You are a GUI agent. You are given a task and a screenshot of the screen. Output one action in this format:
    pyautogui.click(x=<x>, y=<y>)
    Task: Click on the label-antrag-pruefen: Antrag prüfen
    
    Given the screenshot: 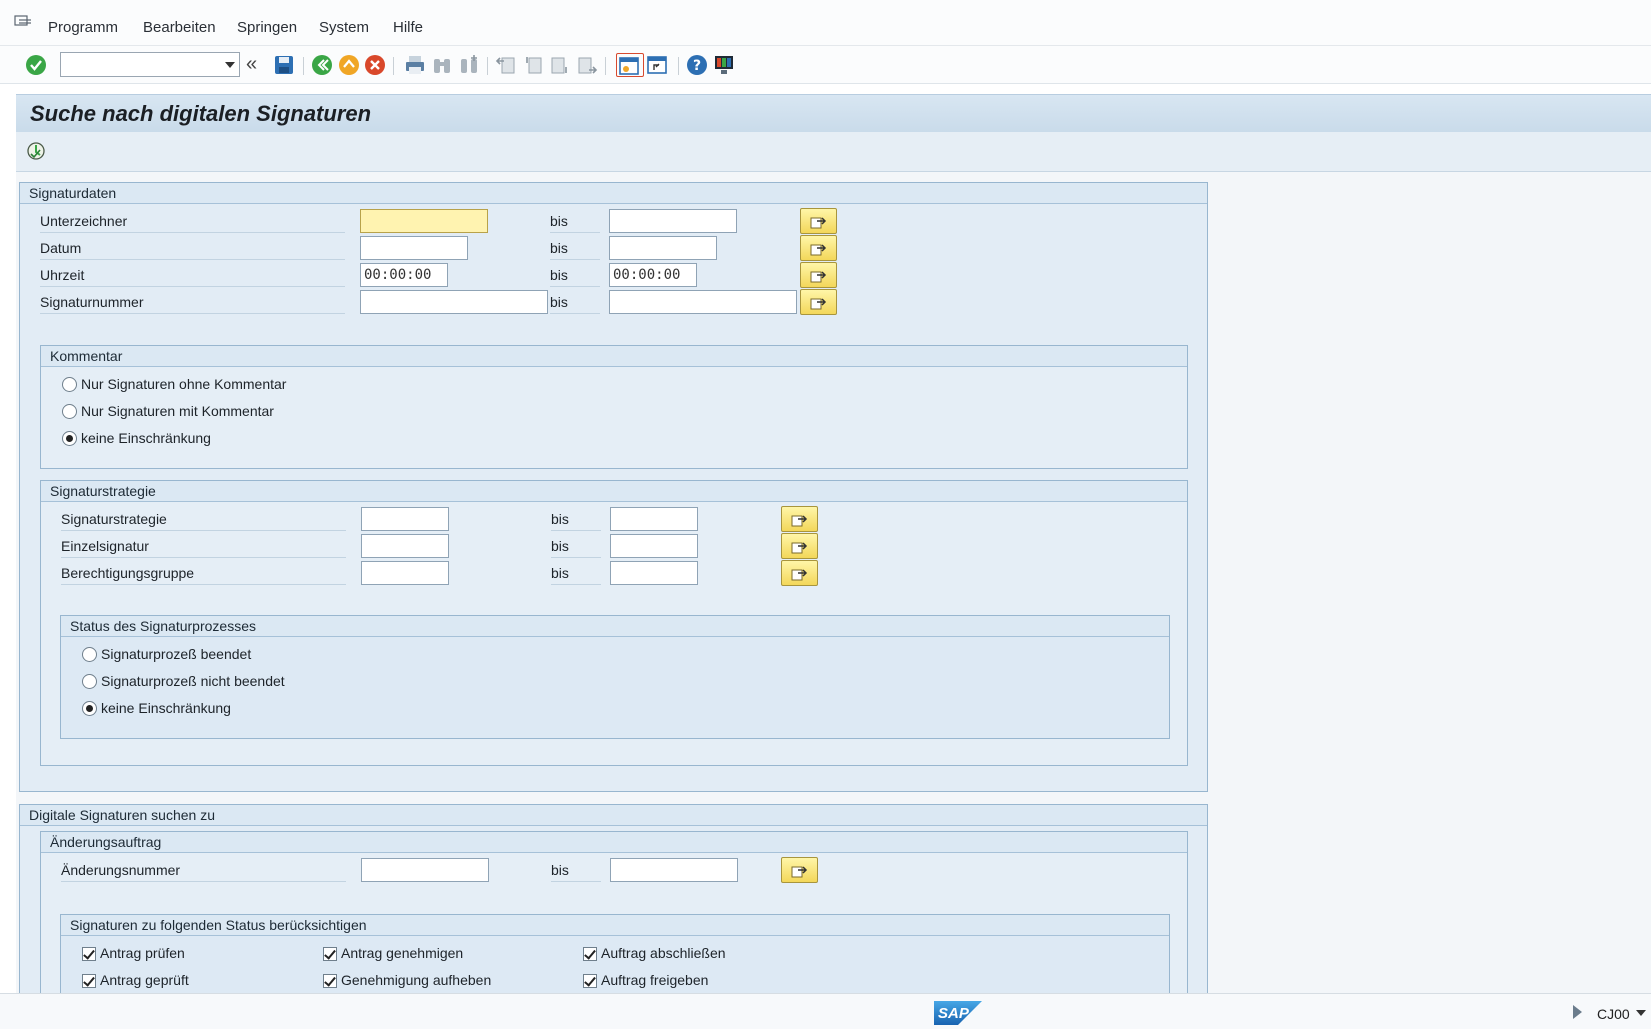 What is the action you would take?
    pyautogui.click(x=142, y=953)
    